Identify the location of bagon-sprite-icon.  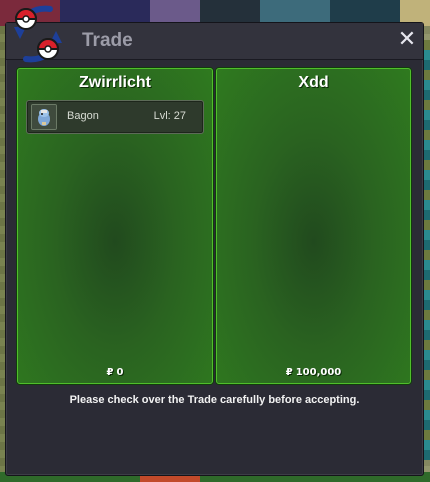
(44, 117).